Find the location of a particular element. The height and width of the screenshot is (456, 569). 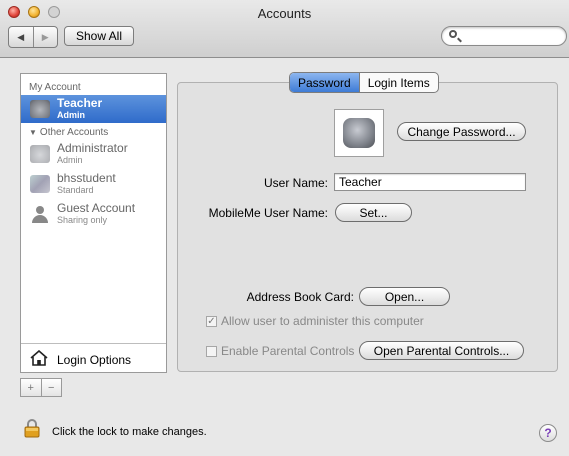

add-remove-control: + − is located at coordinates (41, 387).